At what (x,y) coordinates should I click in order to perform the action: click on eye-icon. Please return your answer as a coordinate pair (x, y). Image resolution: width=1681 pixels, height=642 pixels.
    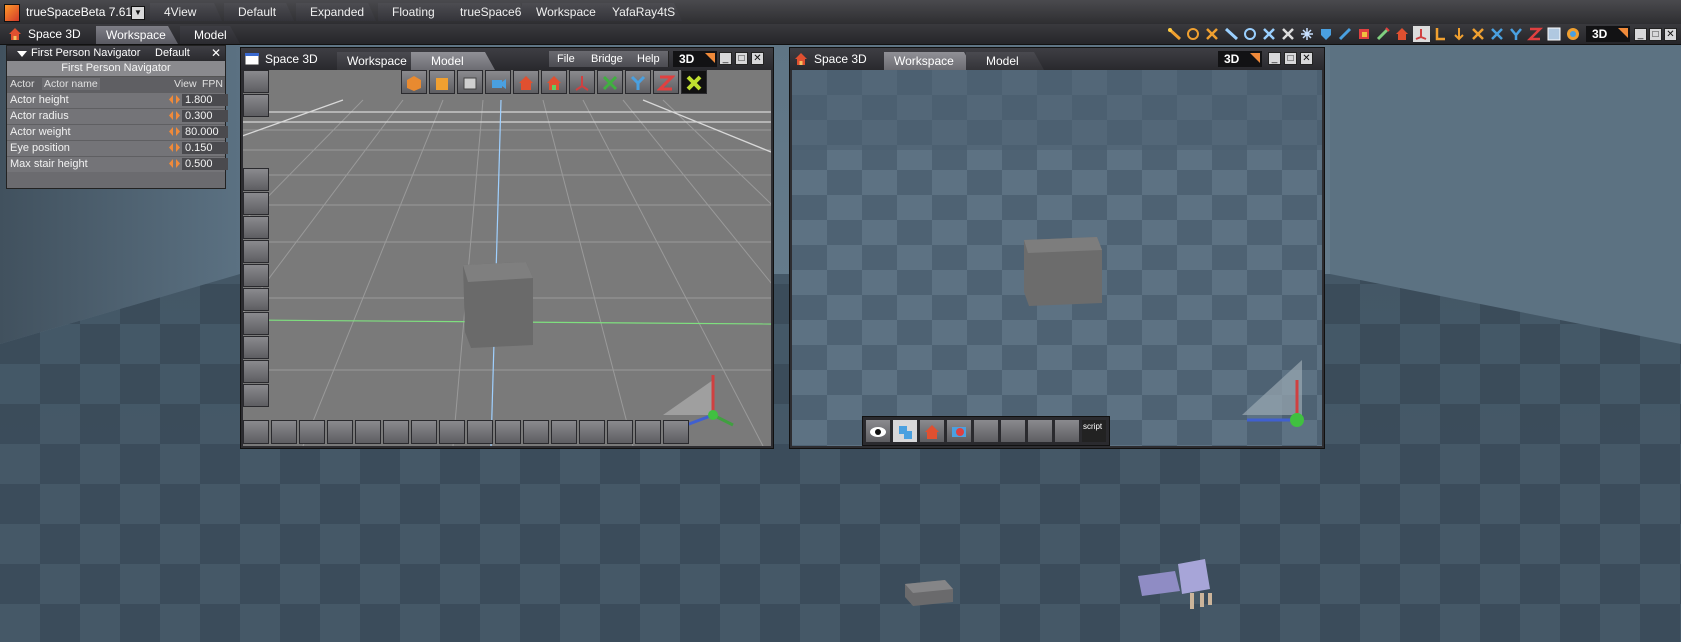
    Looking at the image, I should click on (878, 431).